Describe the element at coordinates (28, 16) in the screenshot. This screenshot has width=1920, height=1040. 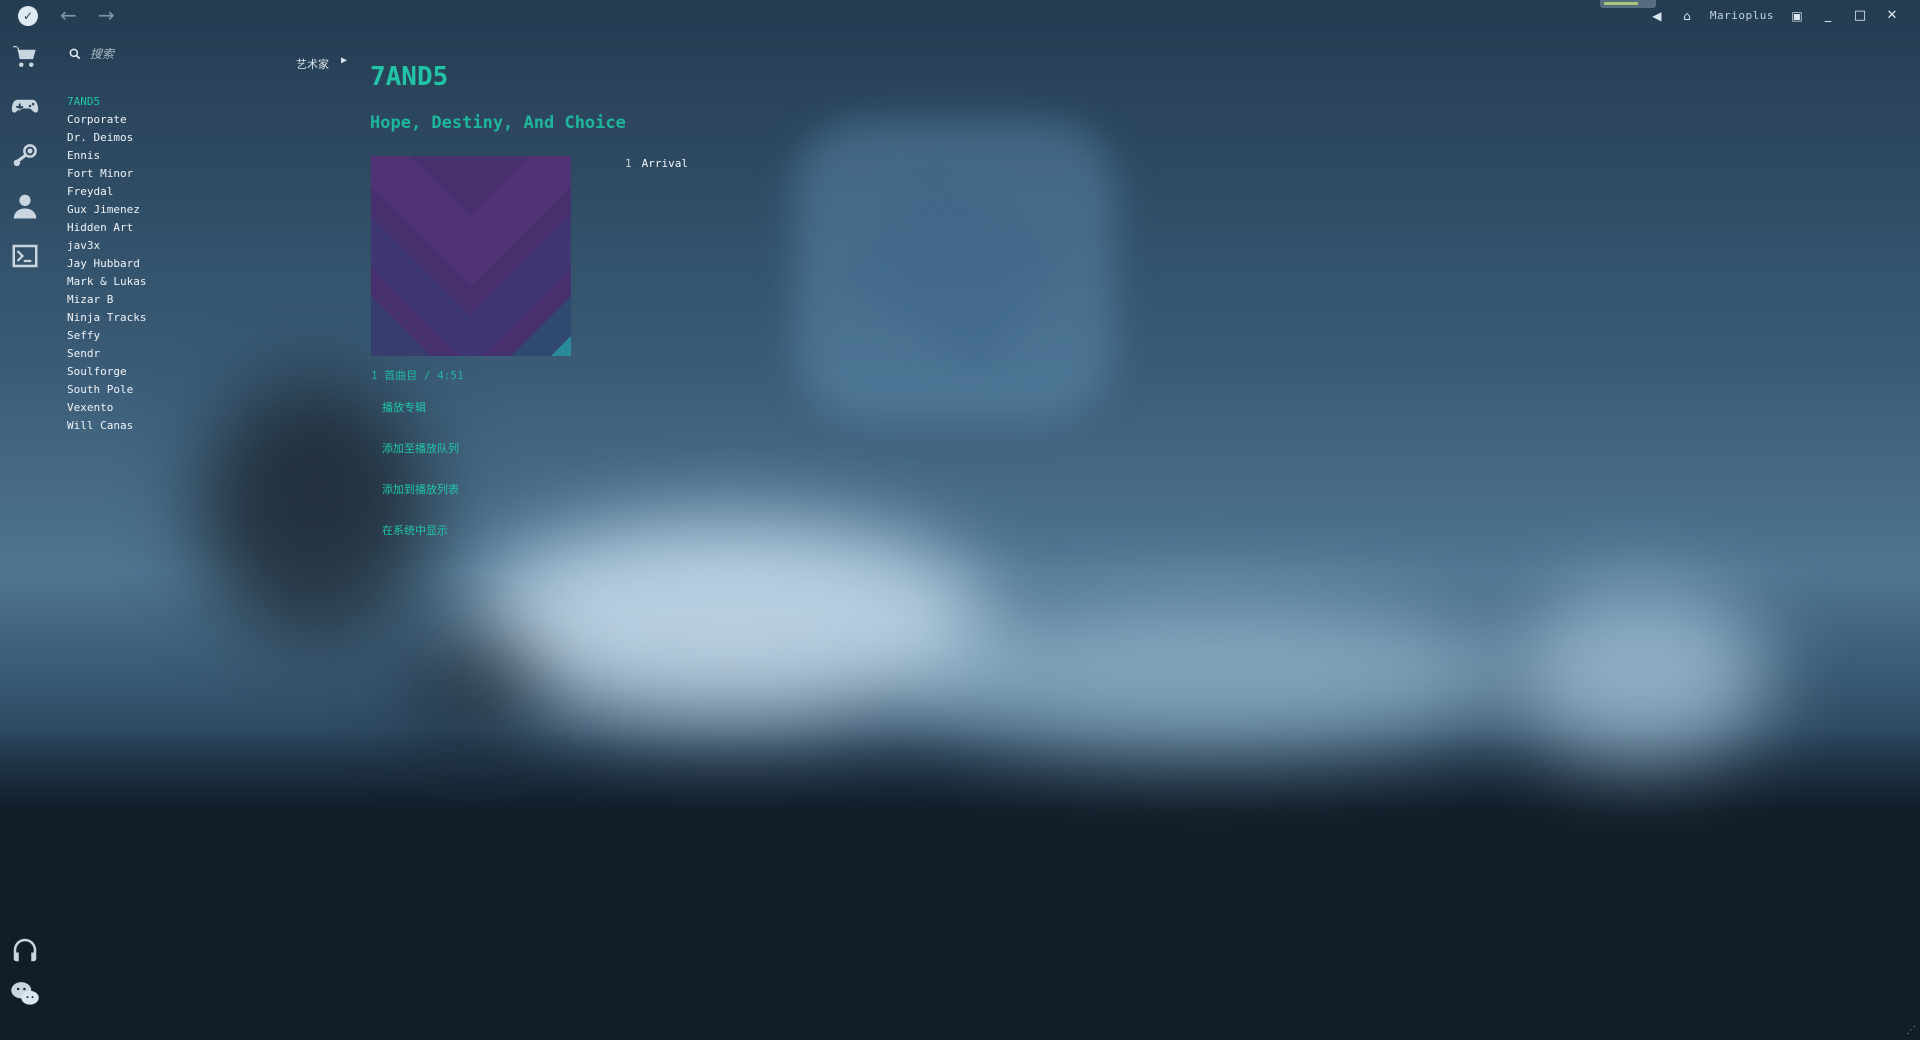
I see `steam-logo-icon: ✓` at that location.